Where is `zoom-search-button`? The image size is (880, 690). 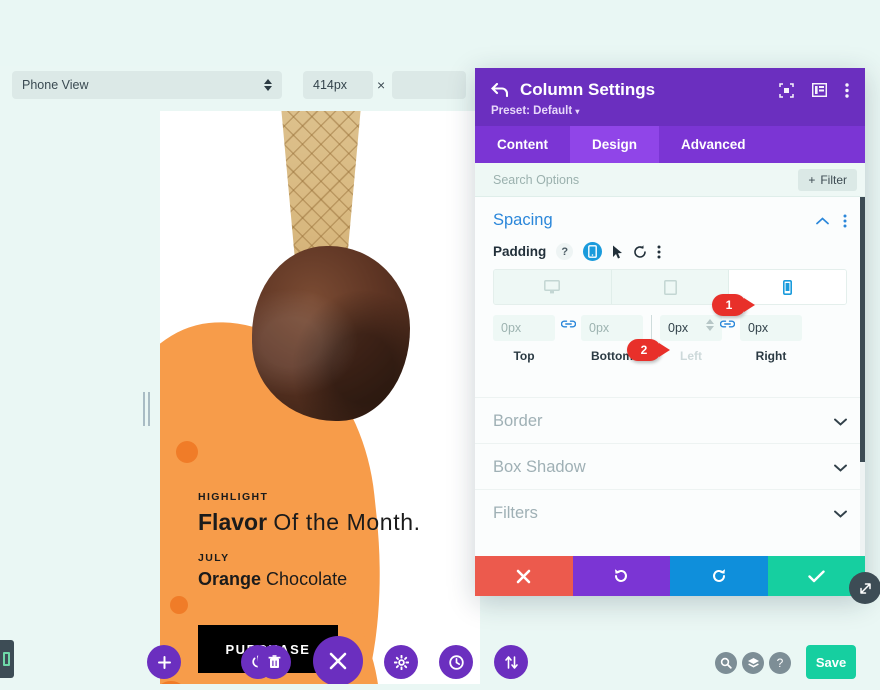 zoom-search-button is located at coordinates (726, 663).